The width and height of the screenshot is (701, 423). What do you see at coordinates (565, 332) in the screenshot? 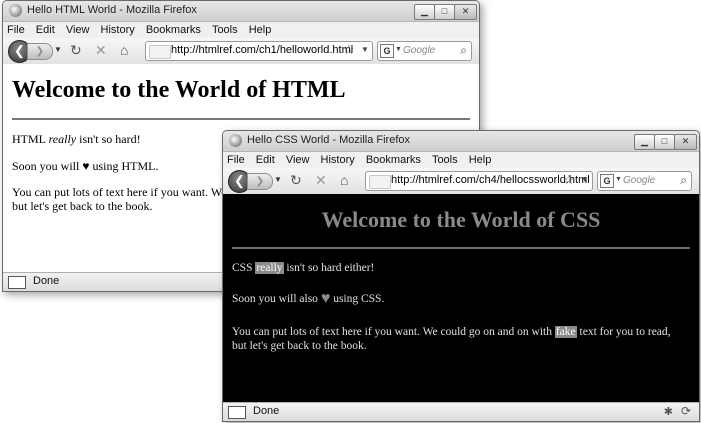
I see `highlighted-text: fake` at bounding box center [565, 332].